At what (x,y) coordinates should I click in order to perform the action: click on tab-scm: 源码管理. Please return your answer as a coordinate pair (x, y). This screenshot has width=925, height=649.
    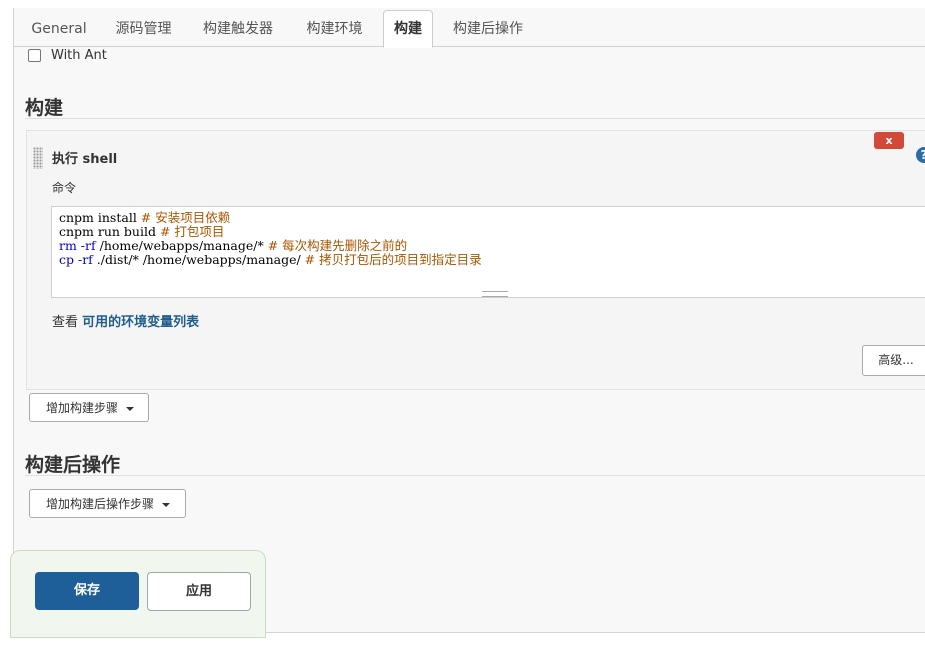
    Looking at the image, I should click on (143, 31).